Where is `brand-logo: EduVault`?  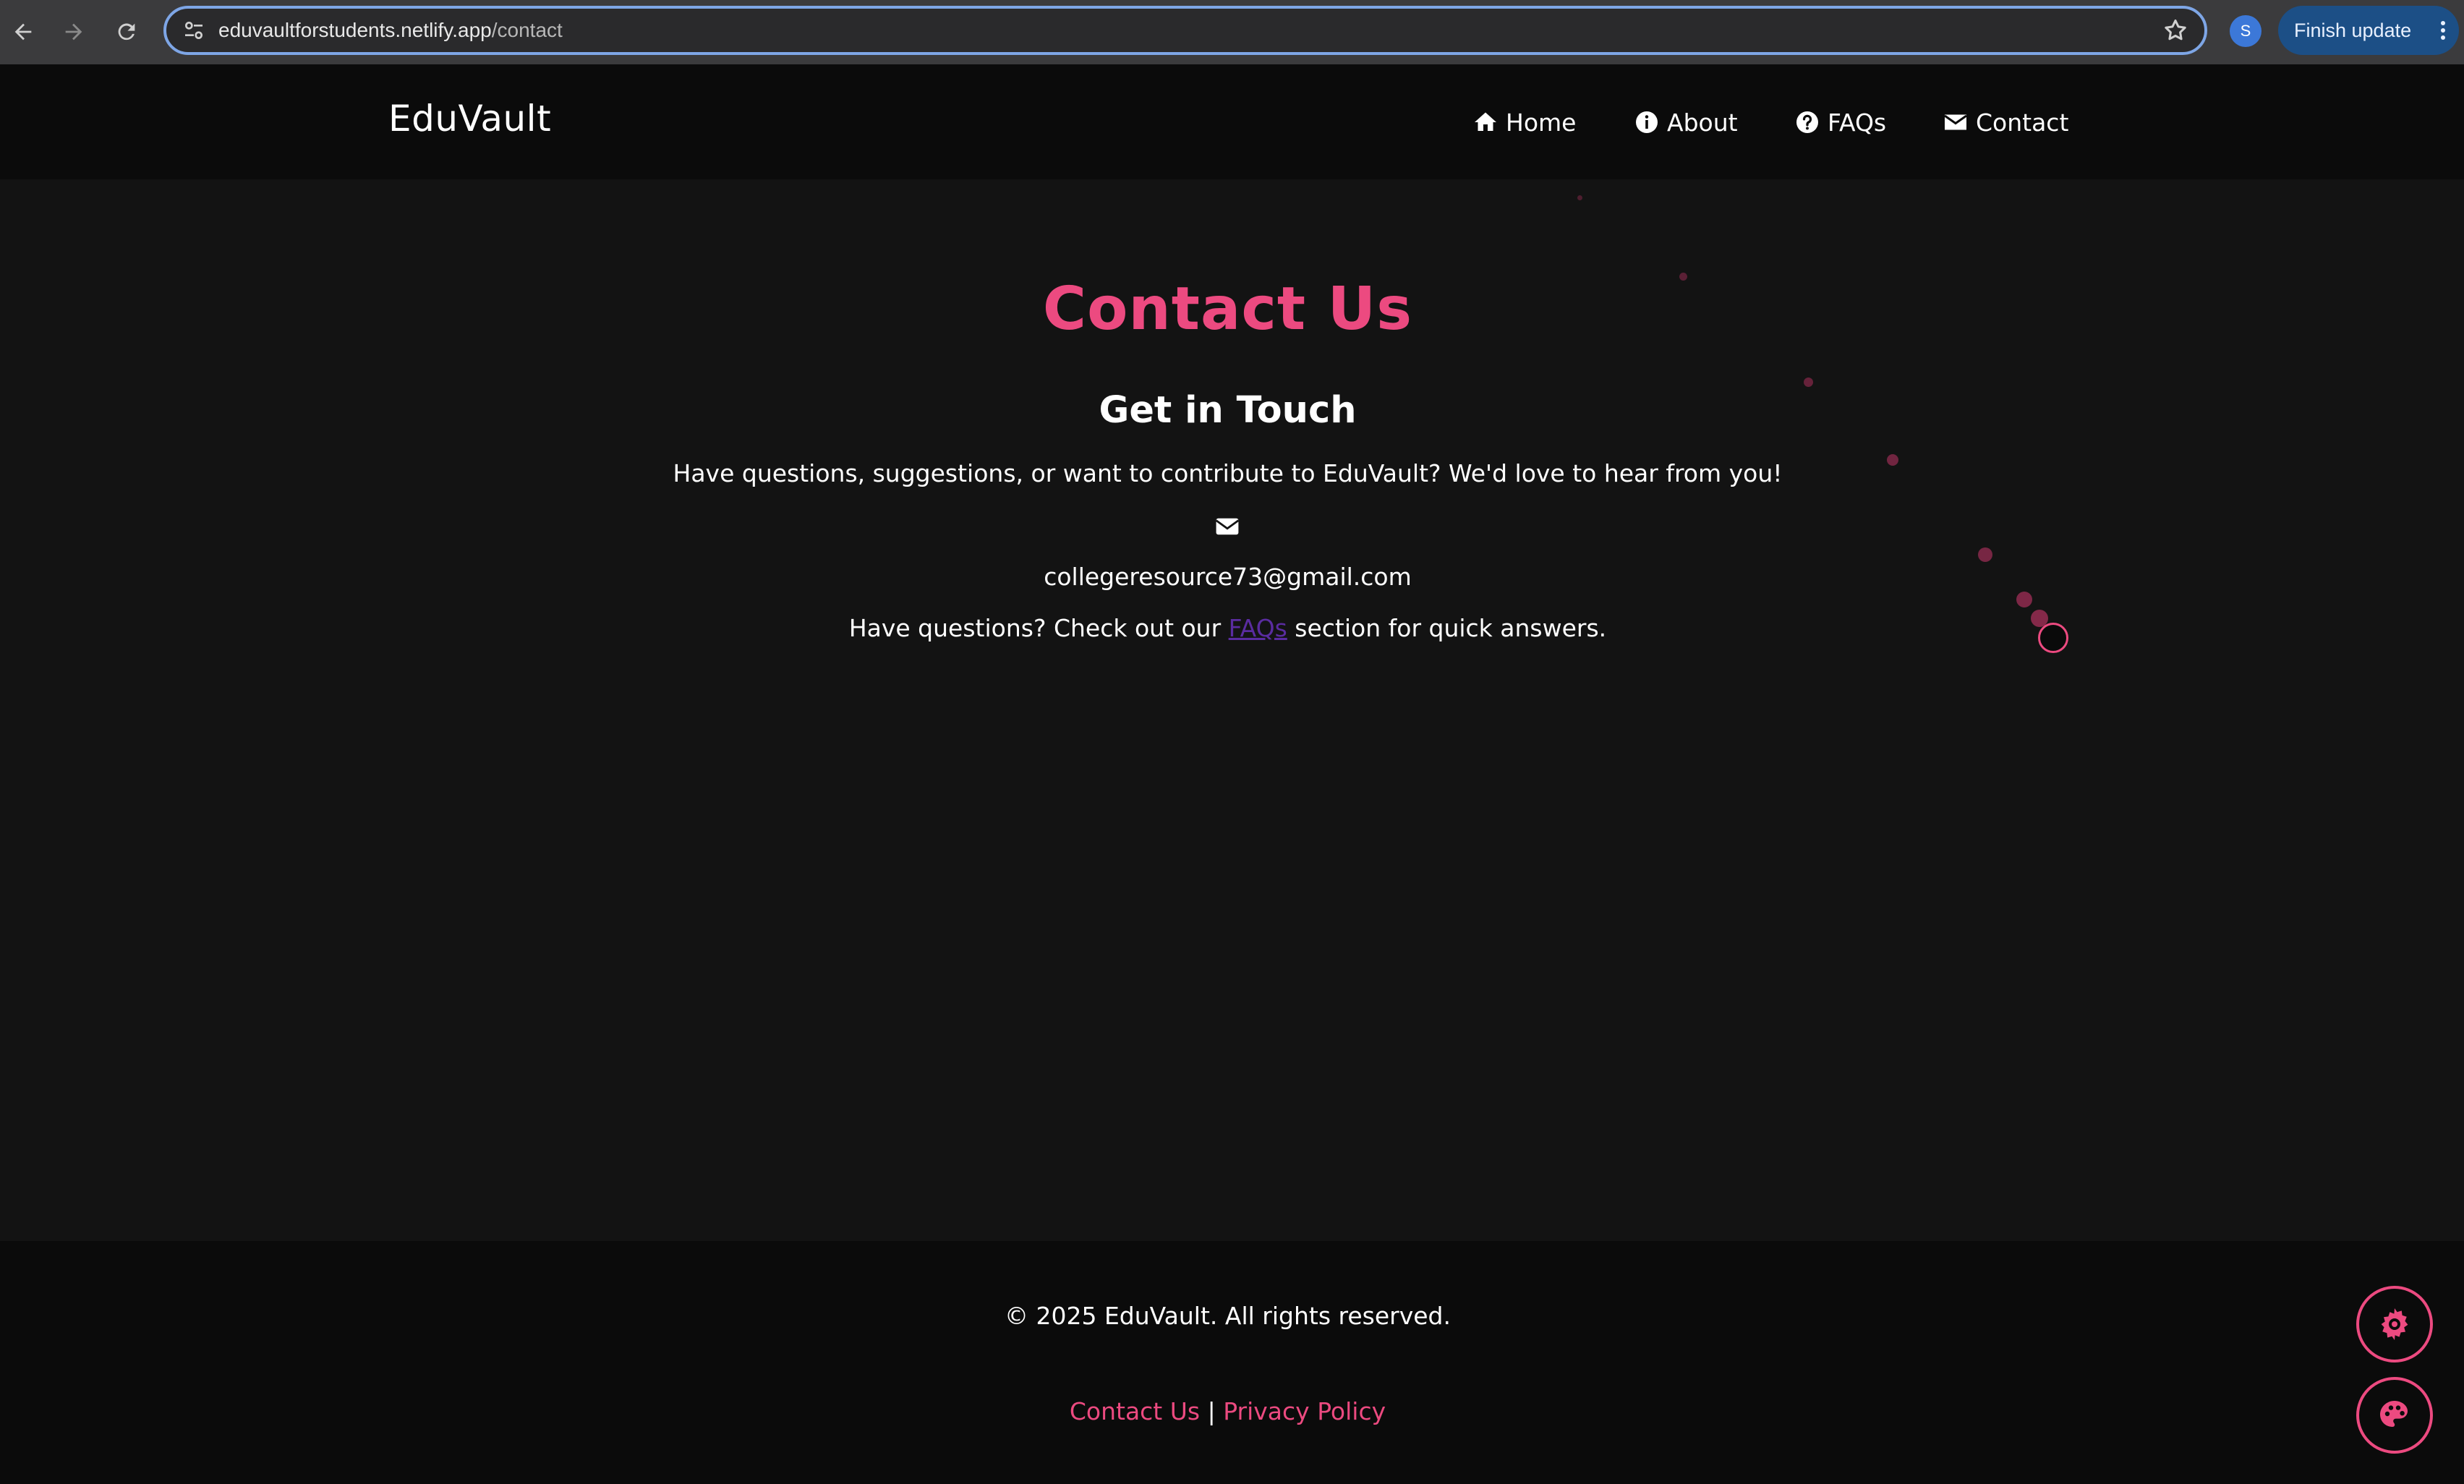
brand-logo: EduVault is located at coordinates (469, 119).